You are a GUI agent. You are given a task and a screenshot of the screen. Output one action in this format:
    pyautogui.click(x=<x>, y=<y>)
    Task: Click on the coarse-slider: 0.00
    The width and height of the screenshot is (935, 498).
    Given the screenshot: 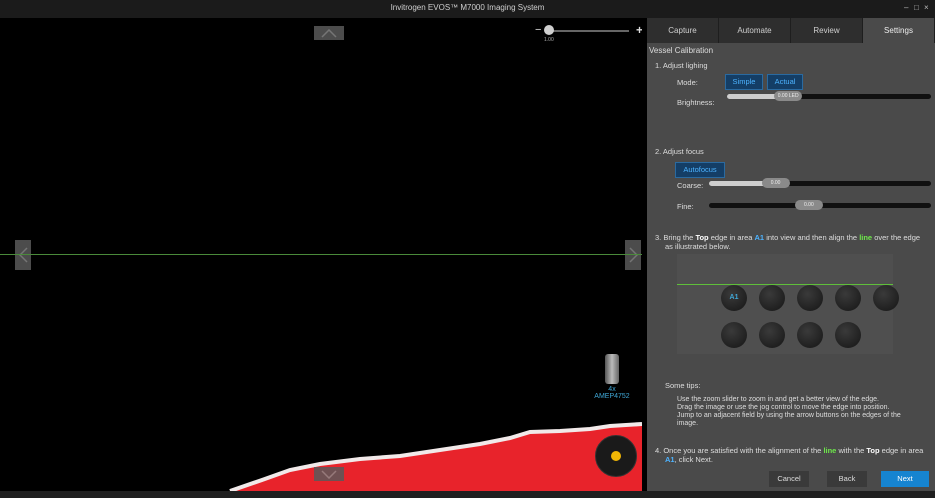 What is the action you would take?
    pyautogui.click(x=820, y=183)
    